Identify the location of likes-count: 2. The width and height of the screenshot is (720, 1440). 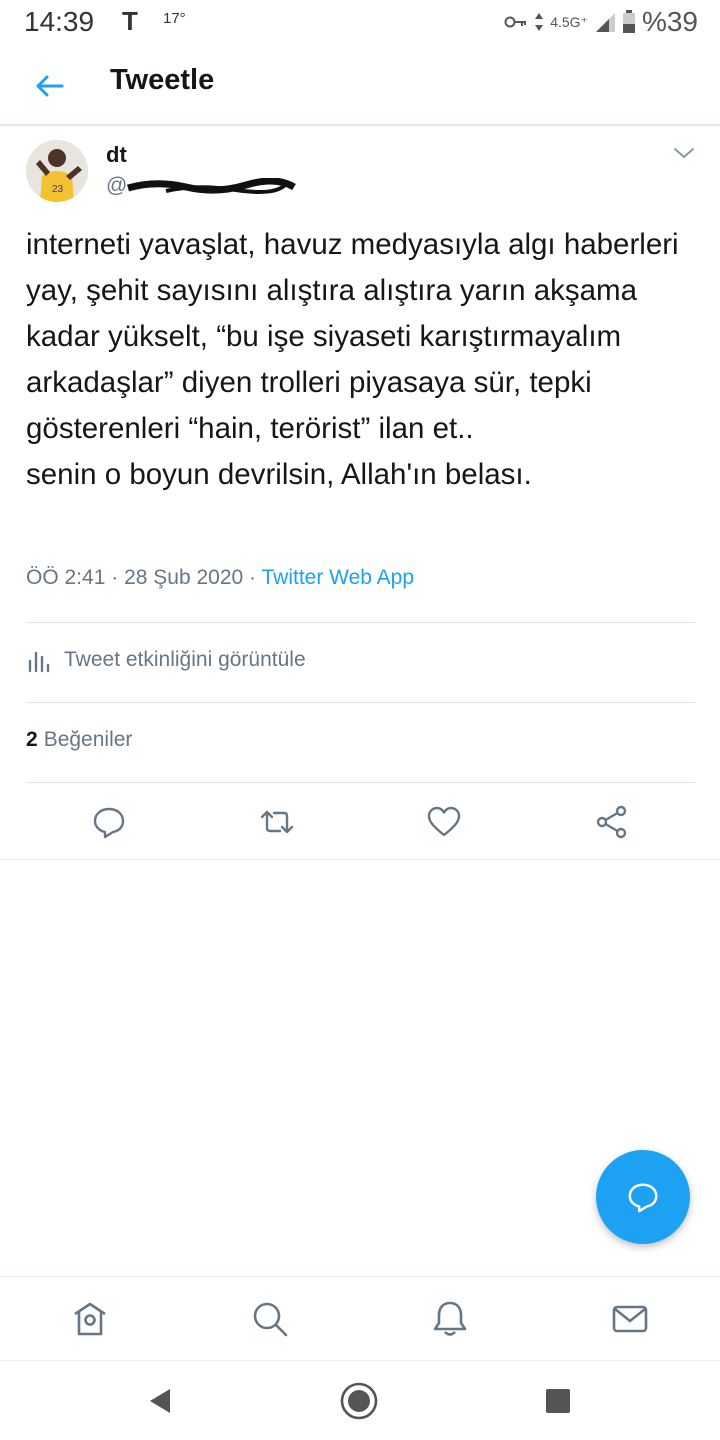
(32, 739).